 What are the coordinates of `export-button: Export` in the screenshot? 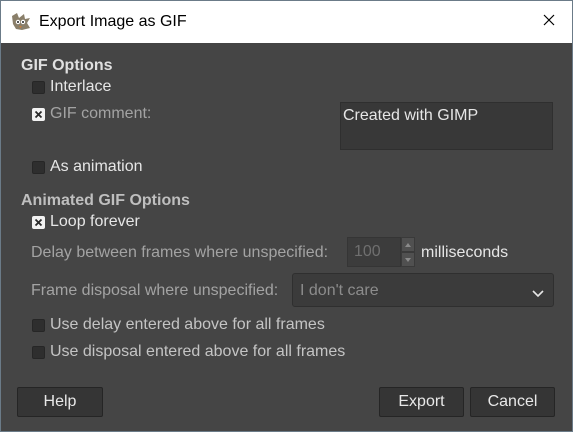 It's located at (421, 402).